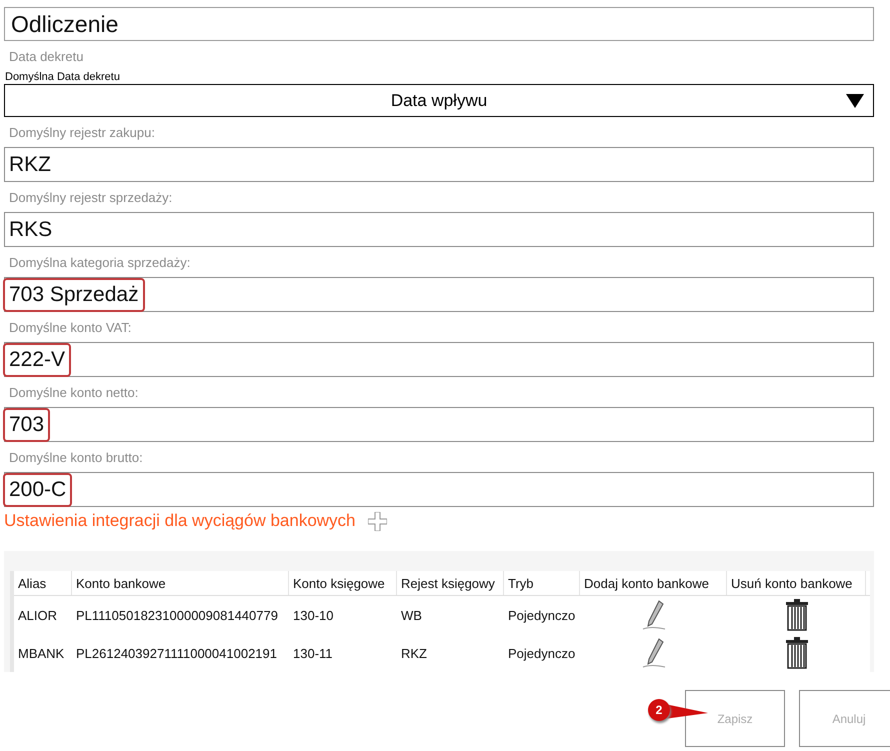 Image resolution: width=890 pixels, height=751 pixels. What do you see at coordinates (76, 458) in the screenshot?
I see `field-label: Domyślne konto brutto:` at bounding box center [76, 458].